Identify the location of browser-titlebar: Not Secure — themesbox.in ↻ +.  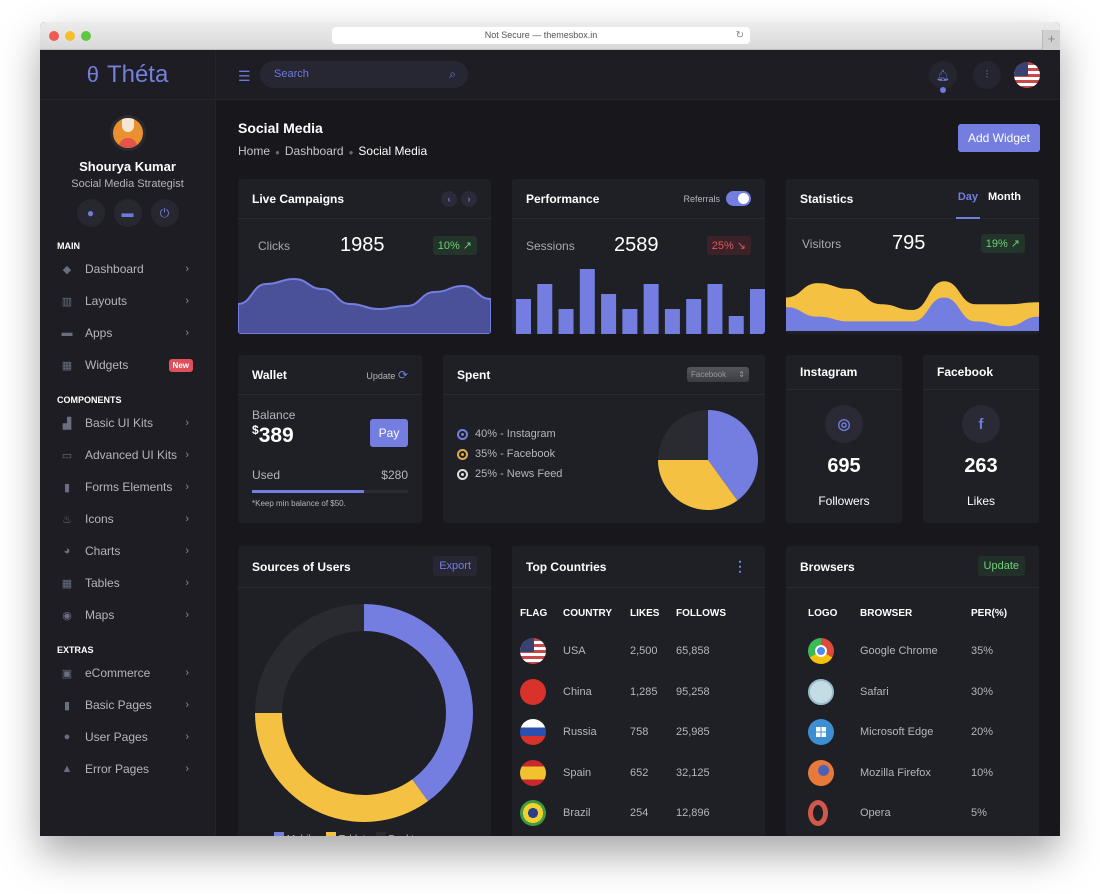
(550, 36).